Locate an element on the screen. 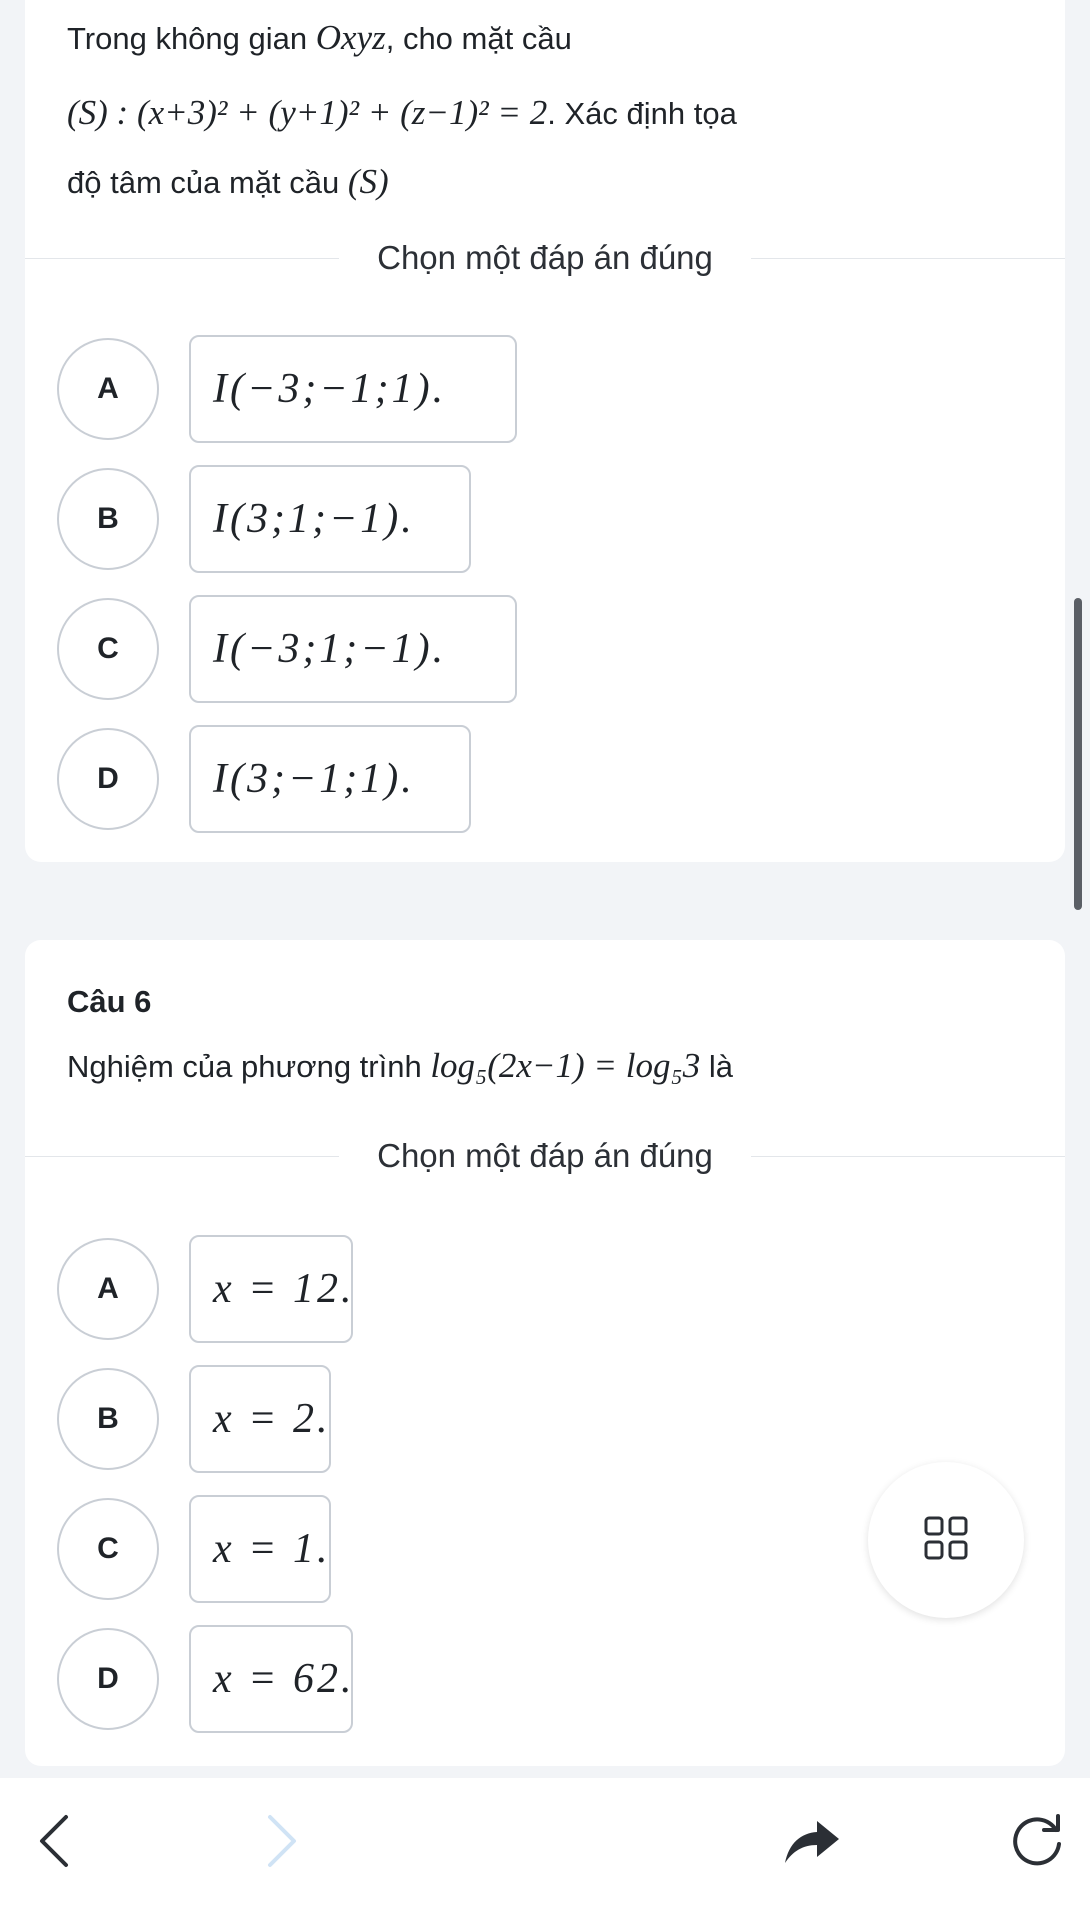  question-title: Câu 6 is located at coordinates (109, 1001).